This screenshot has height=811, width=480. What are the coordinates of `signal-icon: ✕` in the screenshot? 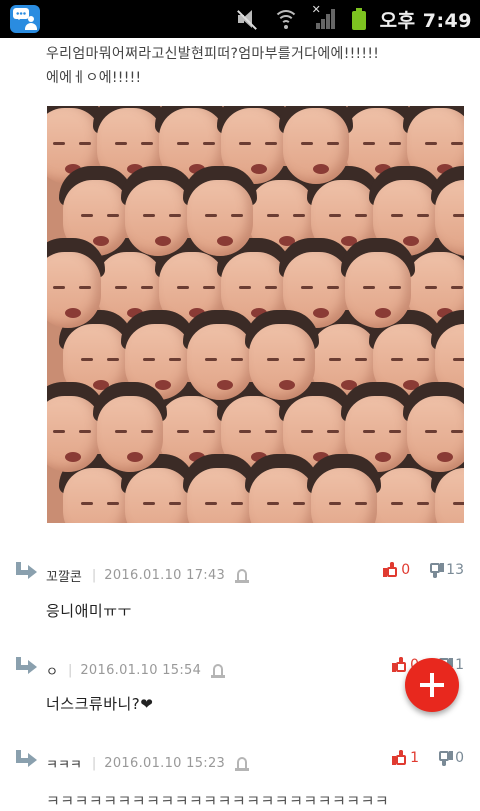 It's located at (325, 17).